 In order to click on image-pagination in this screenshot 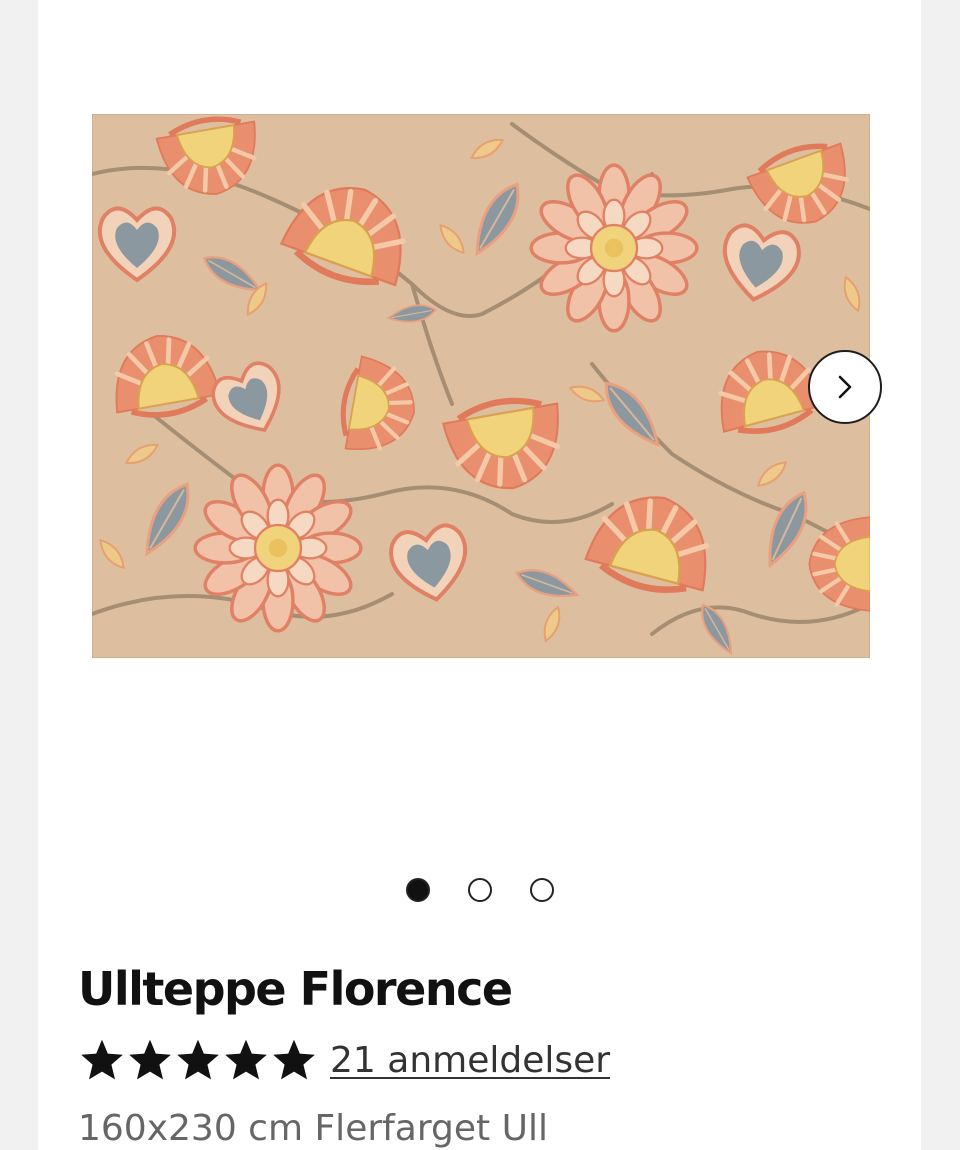, I will do `click(479, 890)`.